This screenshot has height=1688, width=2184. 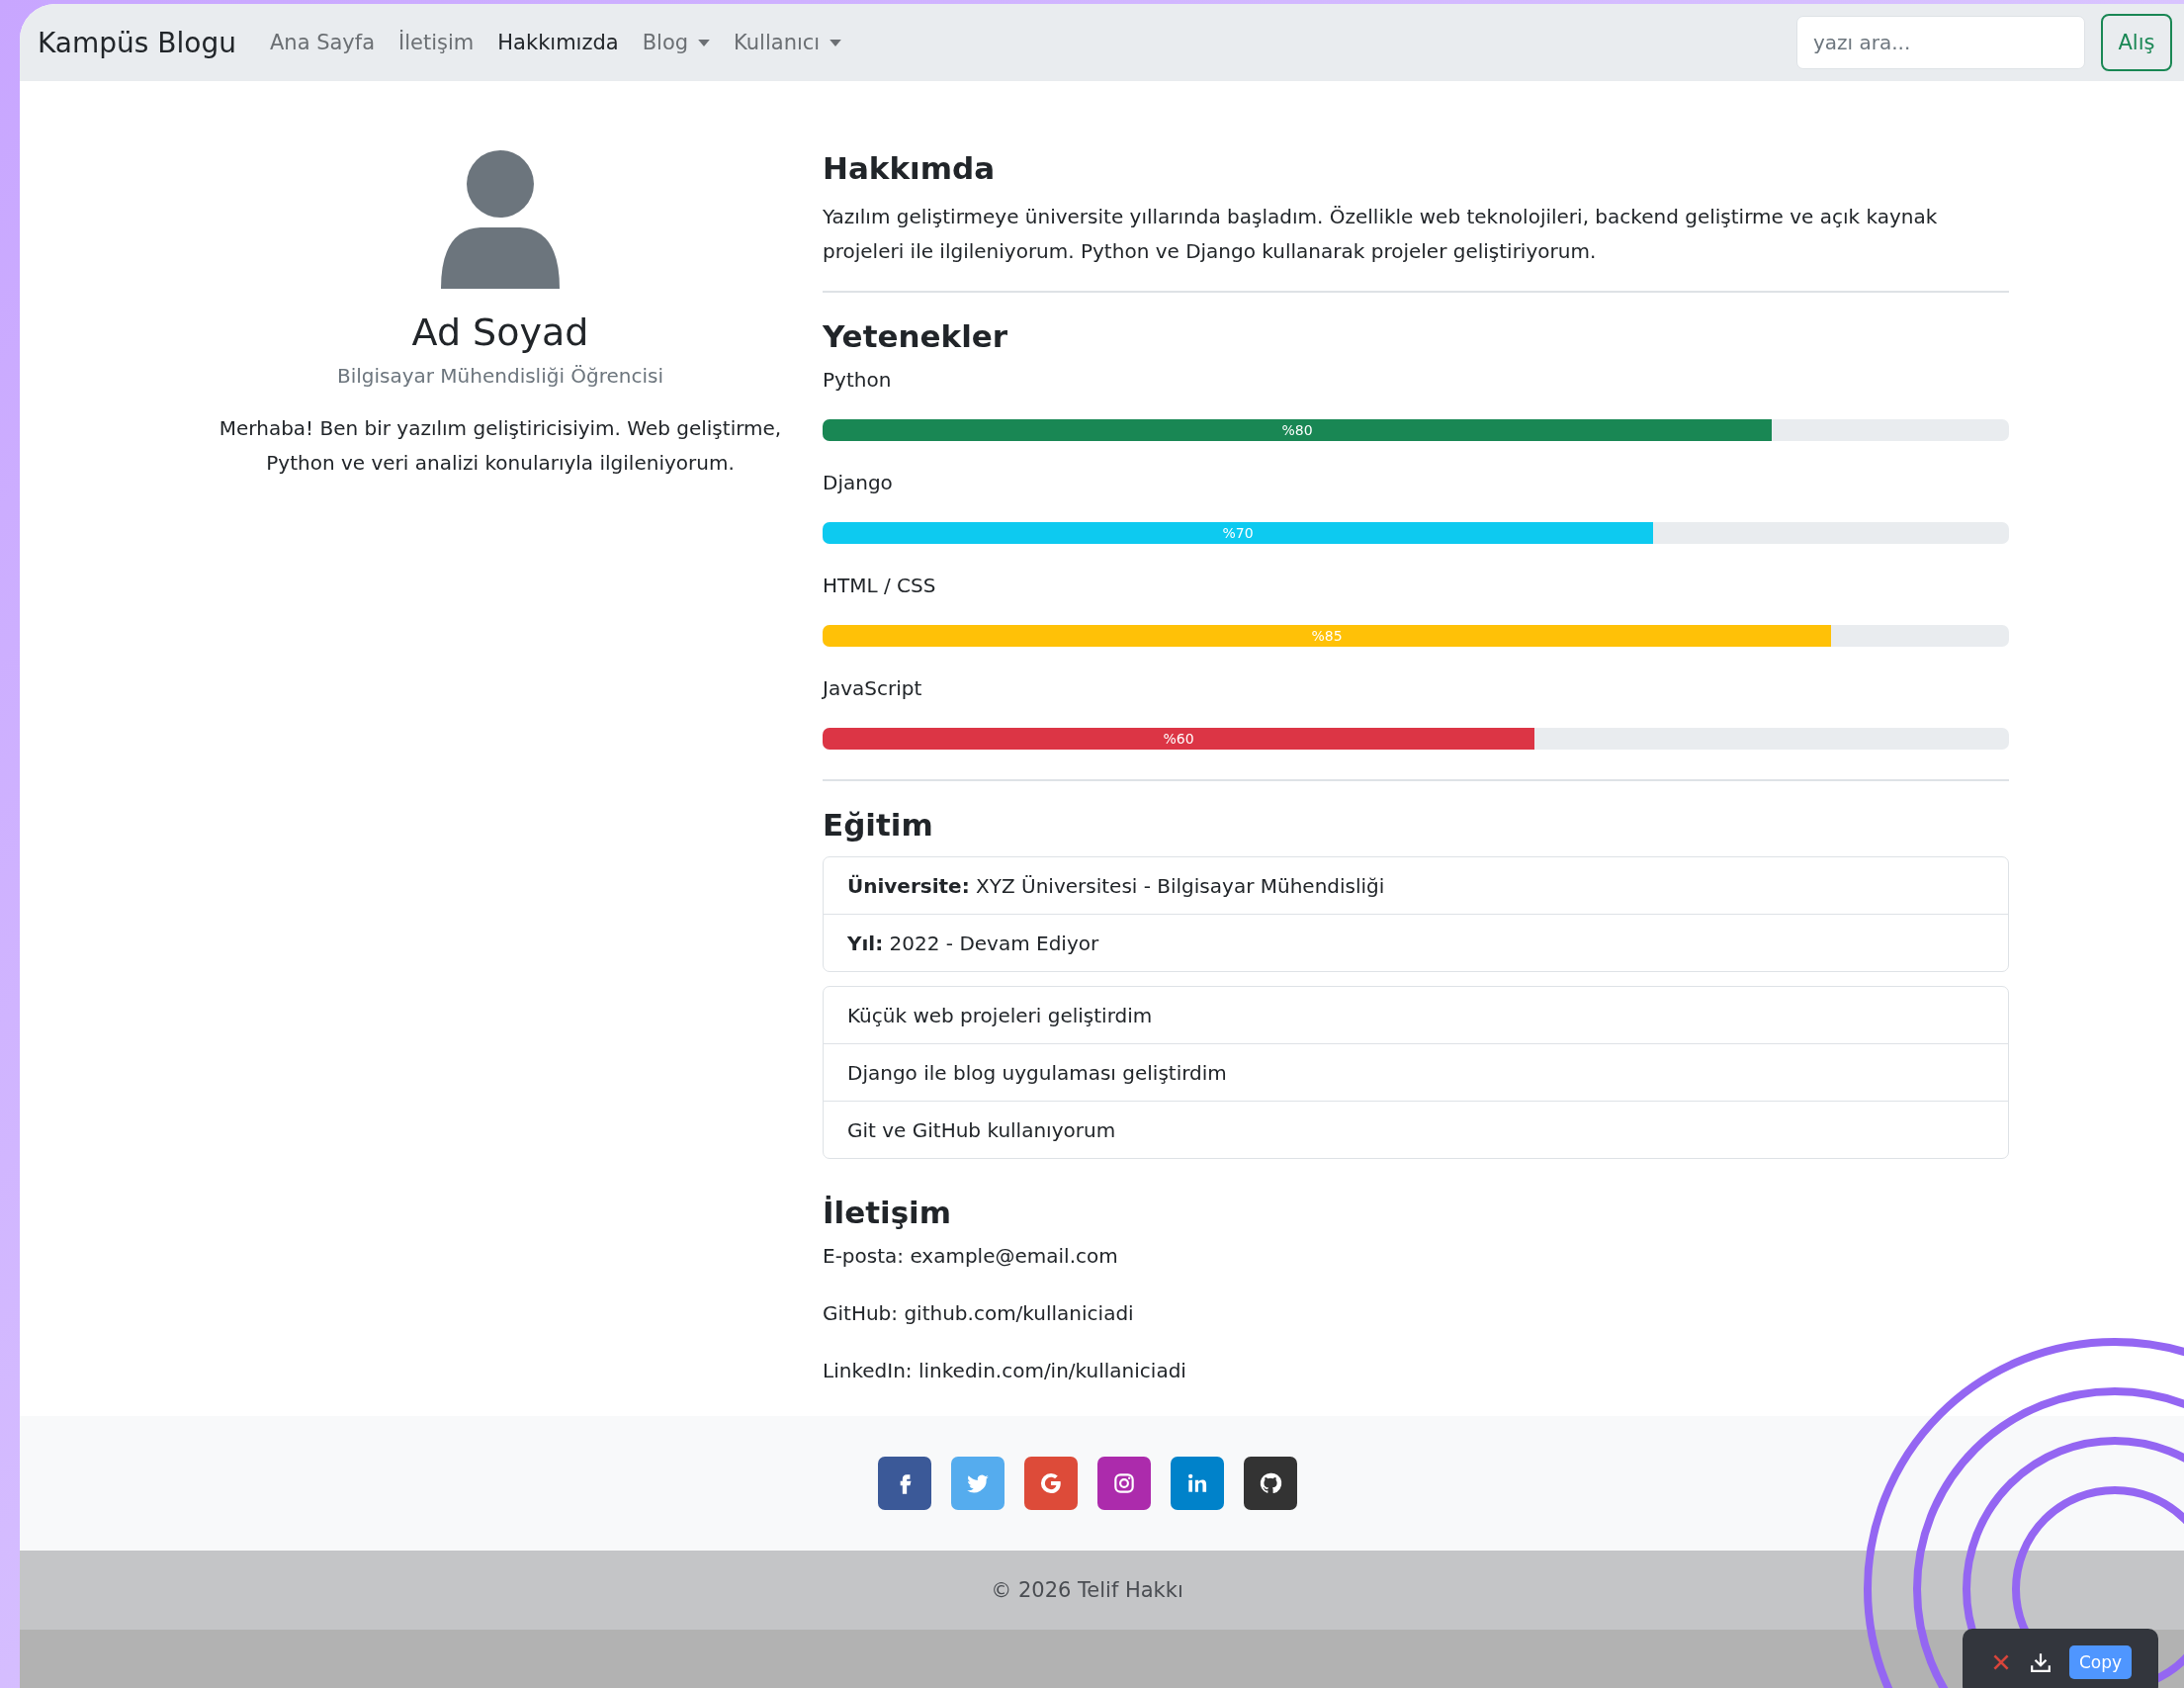 What do you see at coordinates (2041, 1662) in the screenshot?
I see `download-icon` at bounding box center [2041, 1662].